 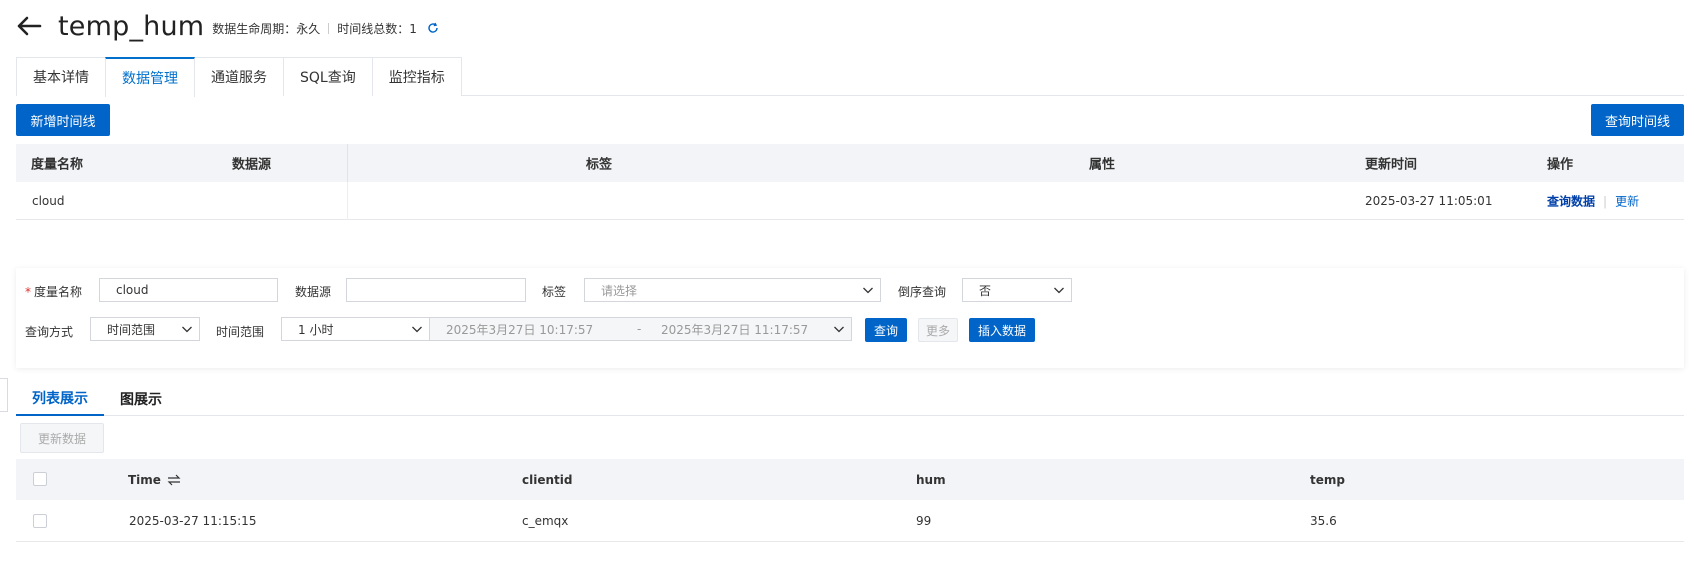 I want to click on end-time: 2025年3月27日 11:17:57, so click(x=735, y=329).